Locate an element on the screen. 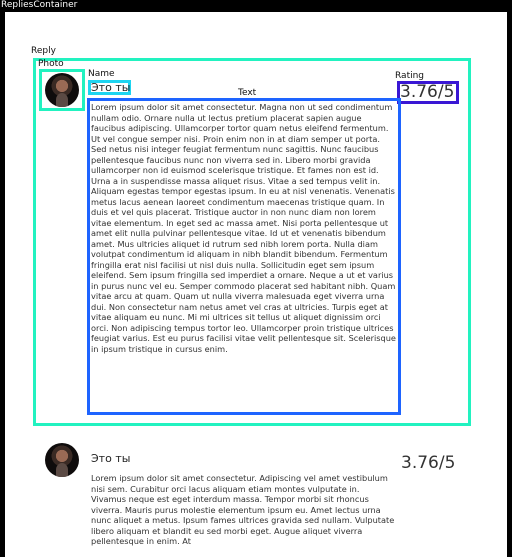  reply-2-rating: 3.76/5 is located at coordinates (428, 463).